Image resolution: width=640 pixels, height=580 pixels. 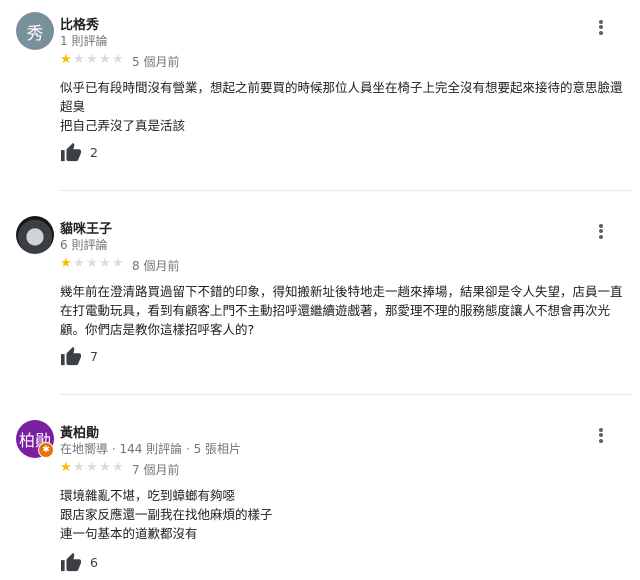 I want to click on like-button: 7, so click(x=79, y=356).